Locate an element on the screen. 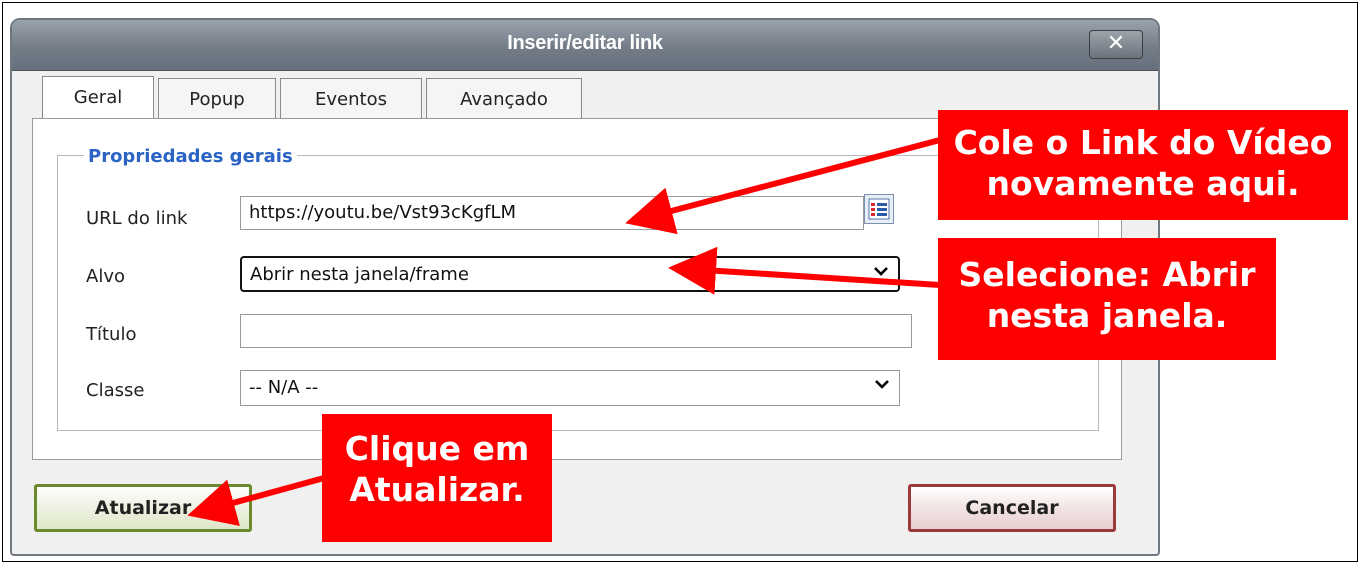  tab-avancado: Avançado is located at coordinates (504, 99).